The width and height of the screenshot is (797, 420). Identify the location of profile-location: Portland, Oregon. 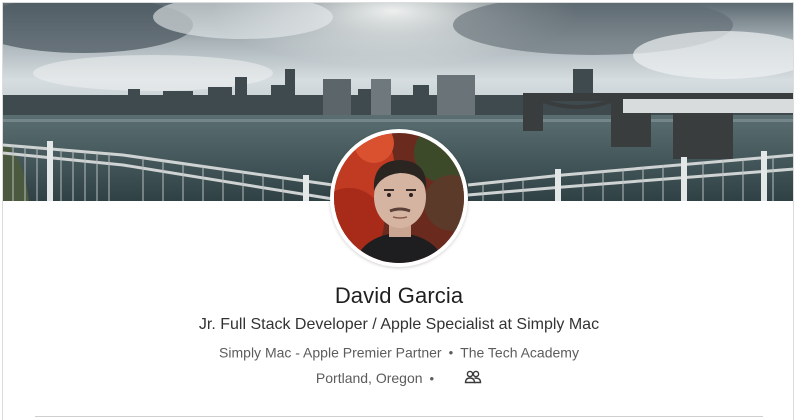
(369, 378).